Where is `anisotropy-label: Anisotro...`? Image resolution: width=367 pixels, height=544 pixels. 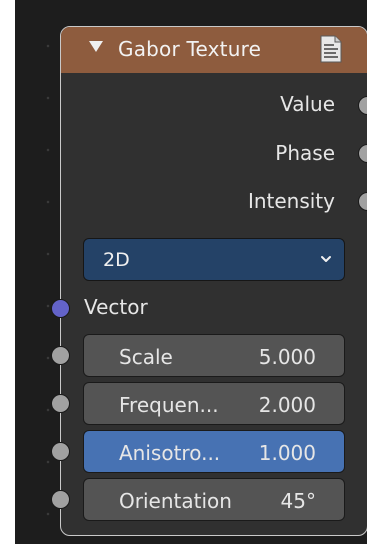 anisotropy-label: Anisotro... is located at coordinates (170, 453).